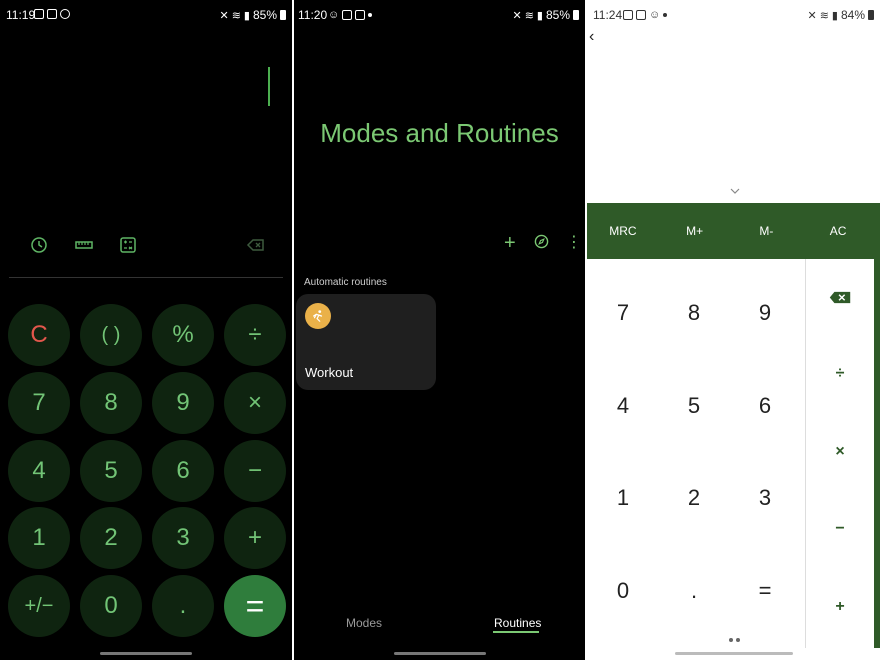 This screenshot has width=880, height=660. I want to click on numpad: 7 8 9 4 5 6 1 2 3 0 . =, so click(696, 453).